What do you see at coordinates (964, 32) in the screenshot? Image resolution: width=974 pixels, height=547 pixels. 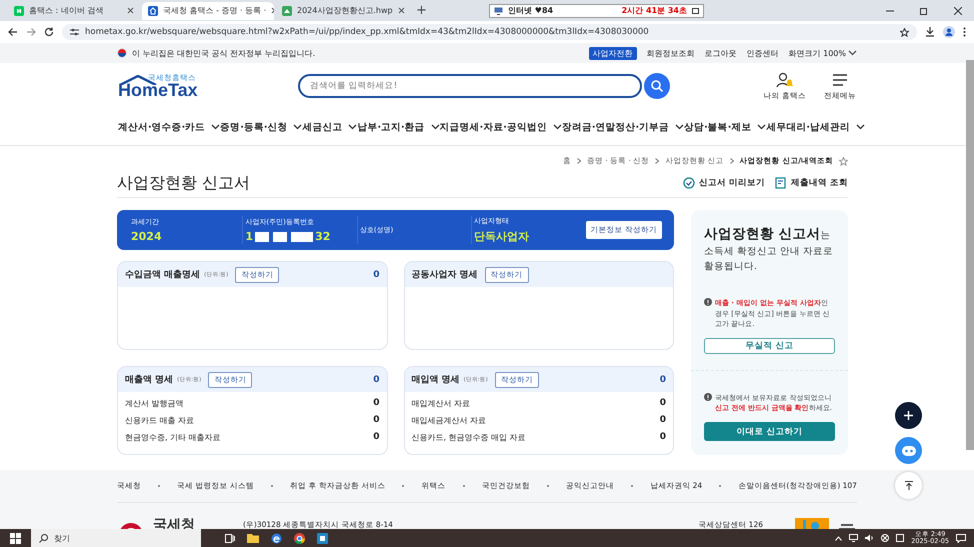 I see `more-menu-icon` at bounding box center [964, 32].